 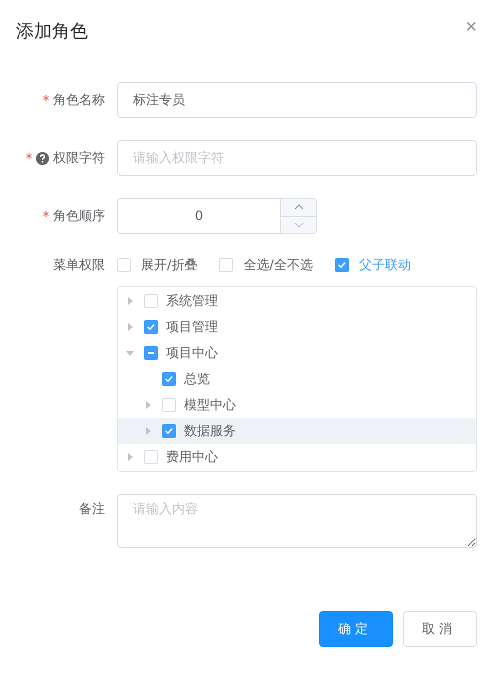 I want to click on cancel-button: 取消, so click(x=440, y=629).